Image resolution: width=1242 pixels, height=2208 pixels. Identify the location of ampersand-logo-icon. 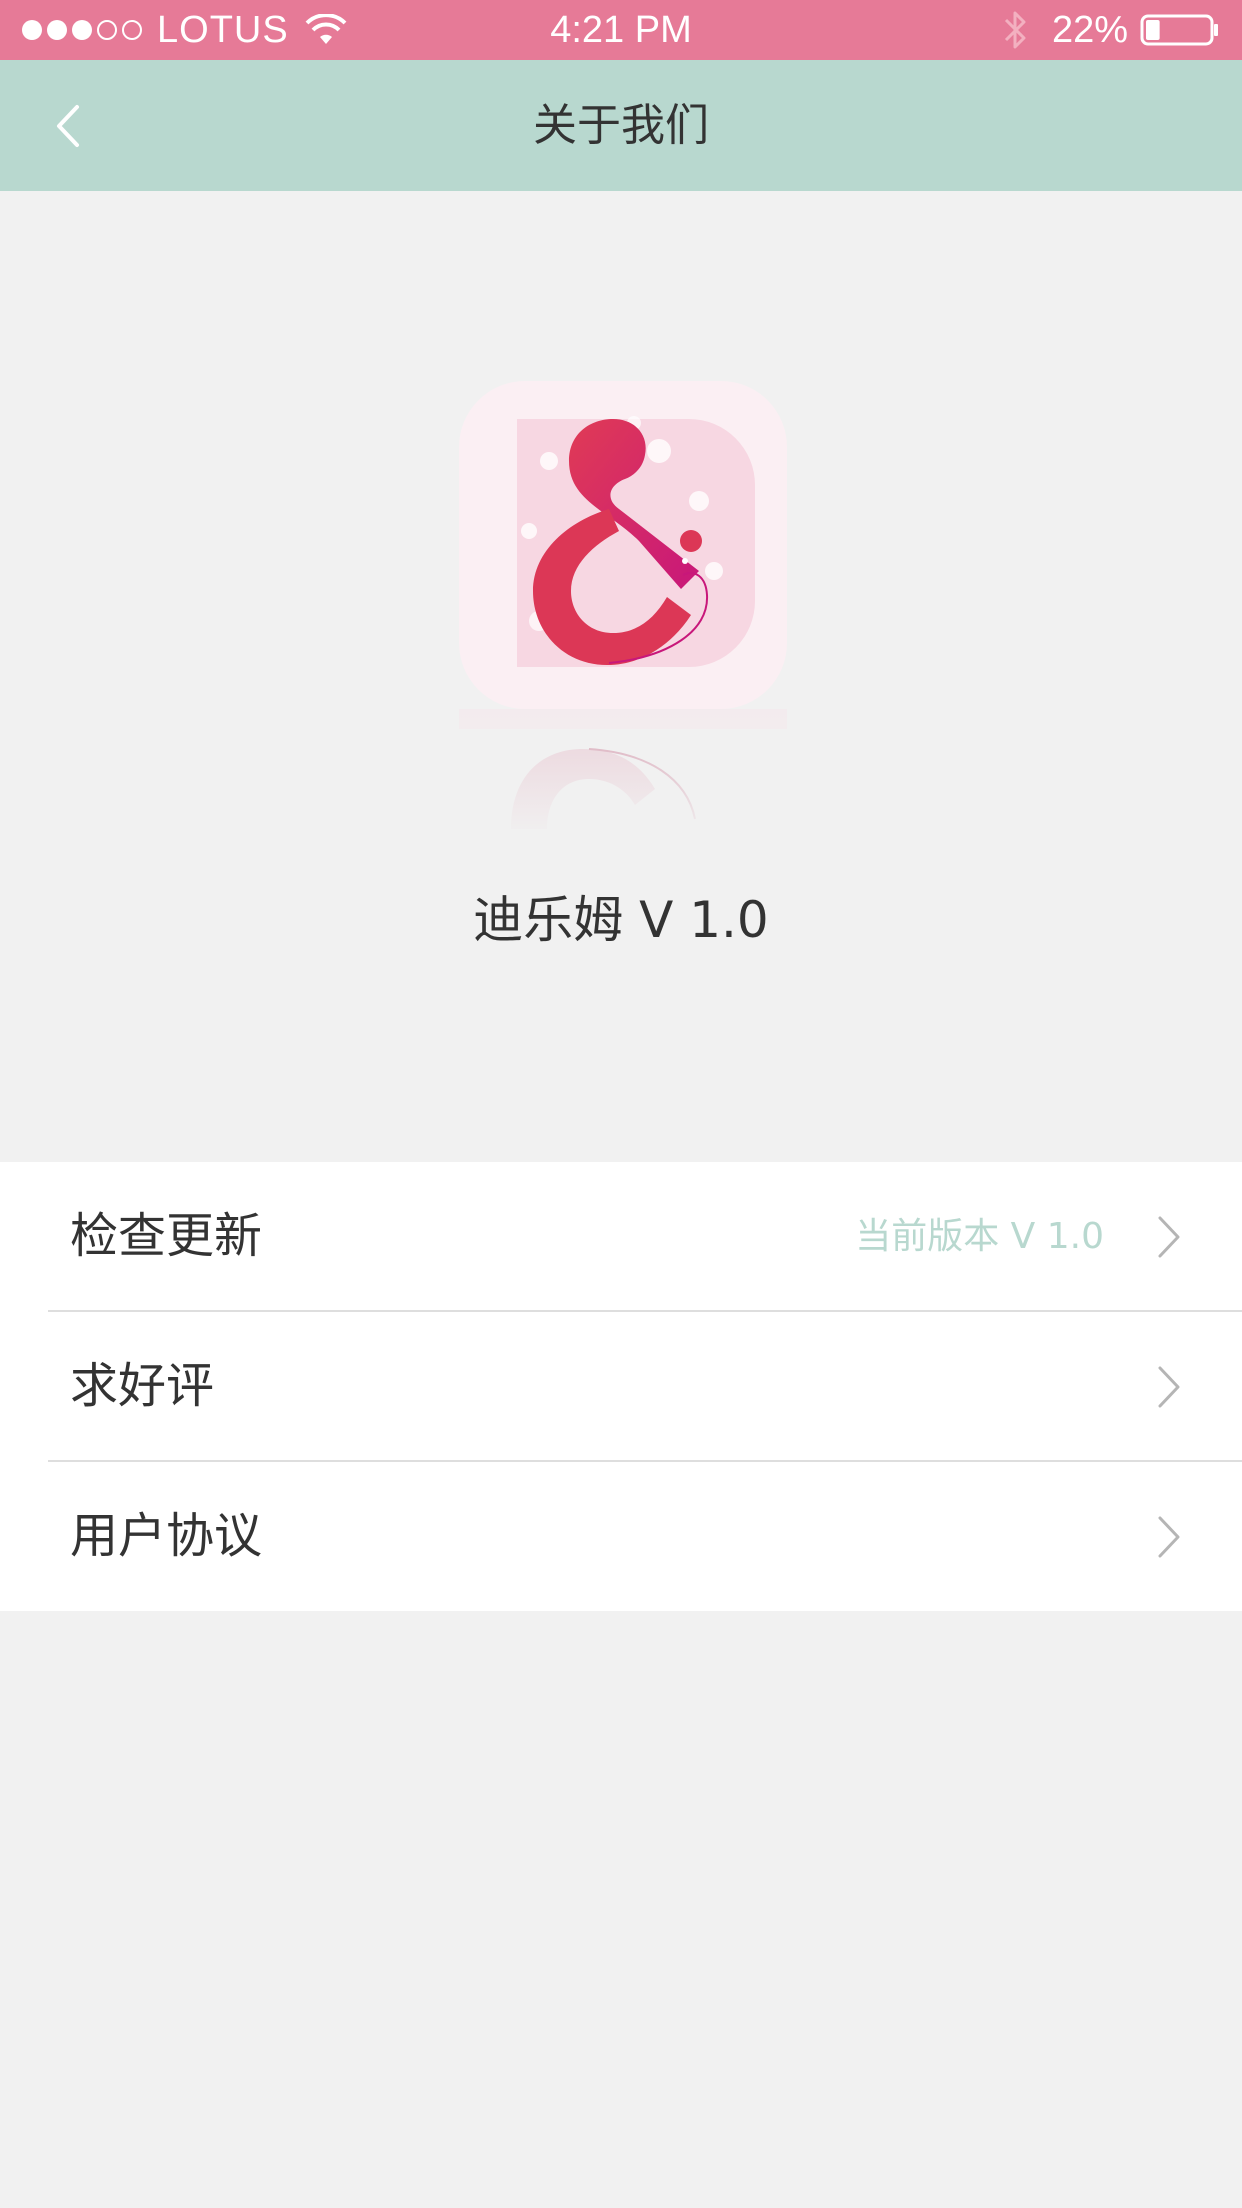
(623, 545).